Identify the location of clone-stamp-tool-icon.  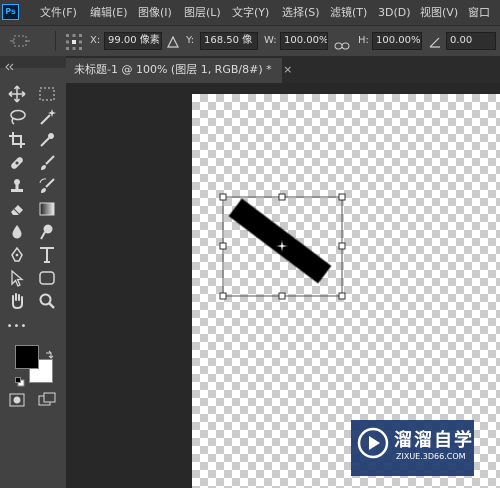
(17, 186).